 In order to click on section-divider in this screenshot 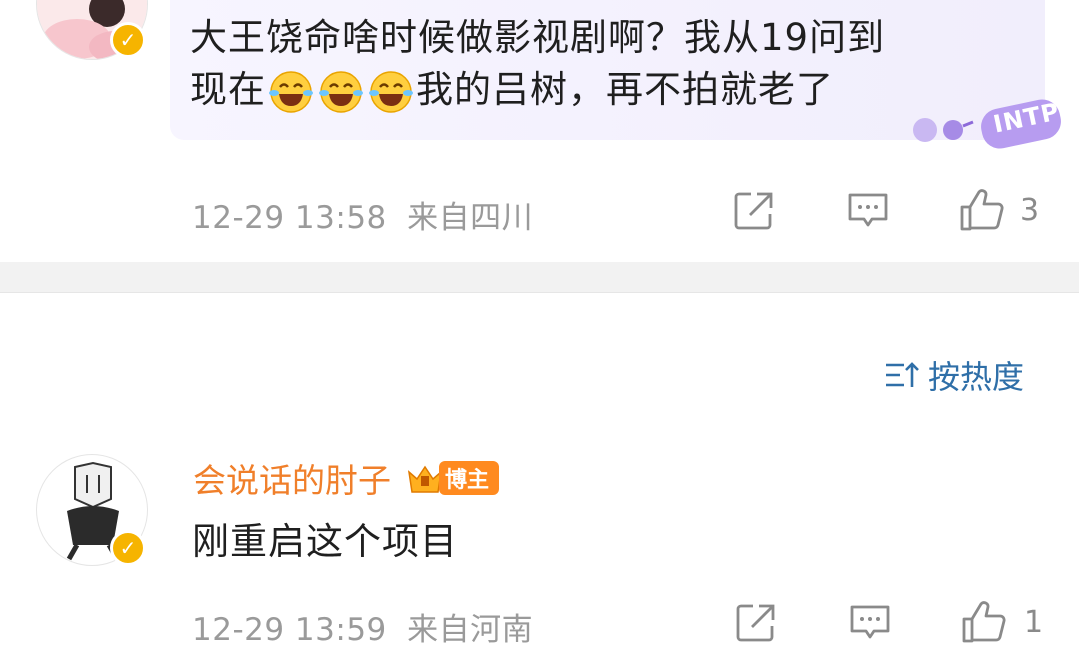, I will do `click(539, 277)`.